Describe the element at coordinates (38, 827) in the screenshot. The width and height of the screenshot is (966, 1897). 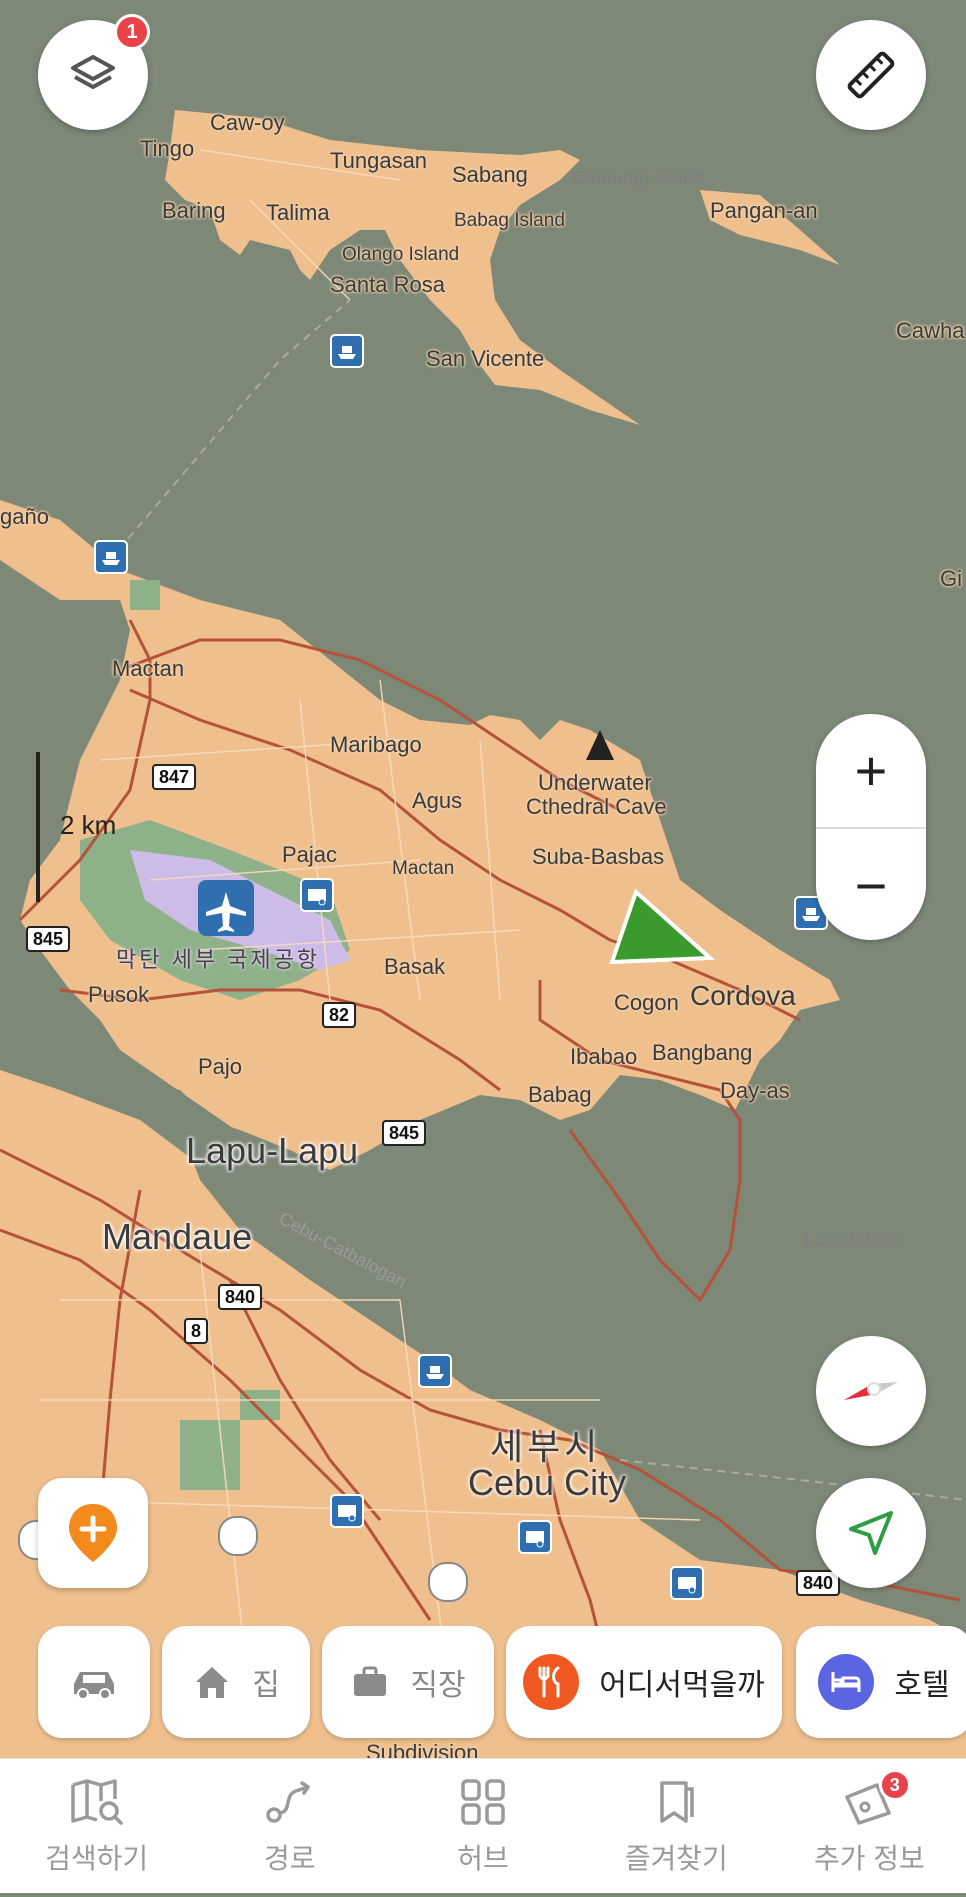
I see `scale-bar` at that location.